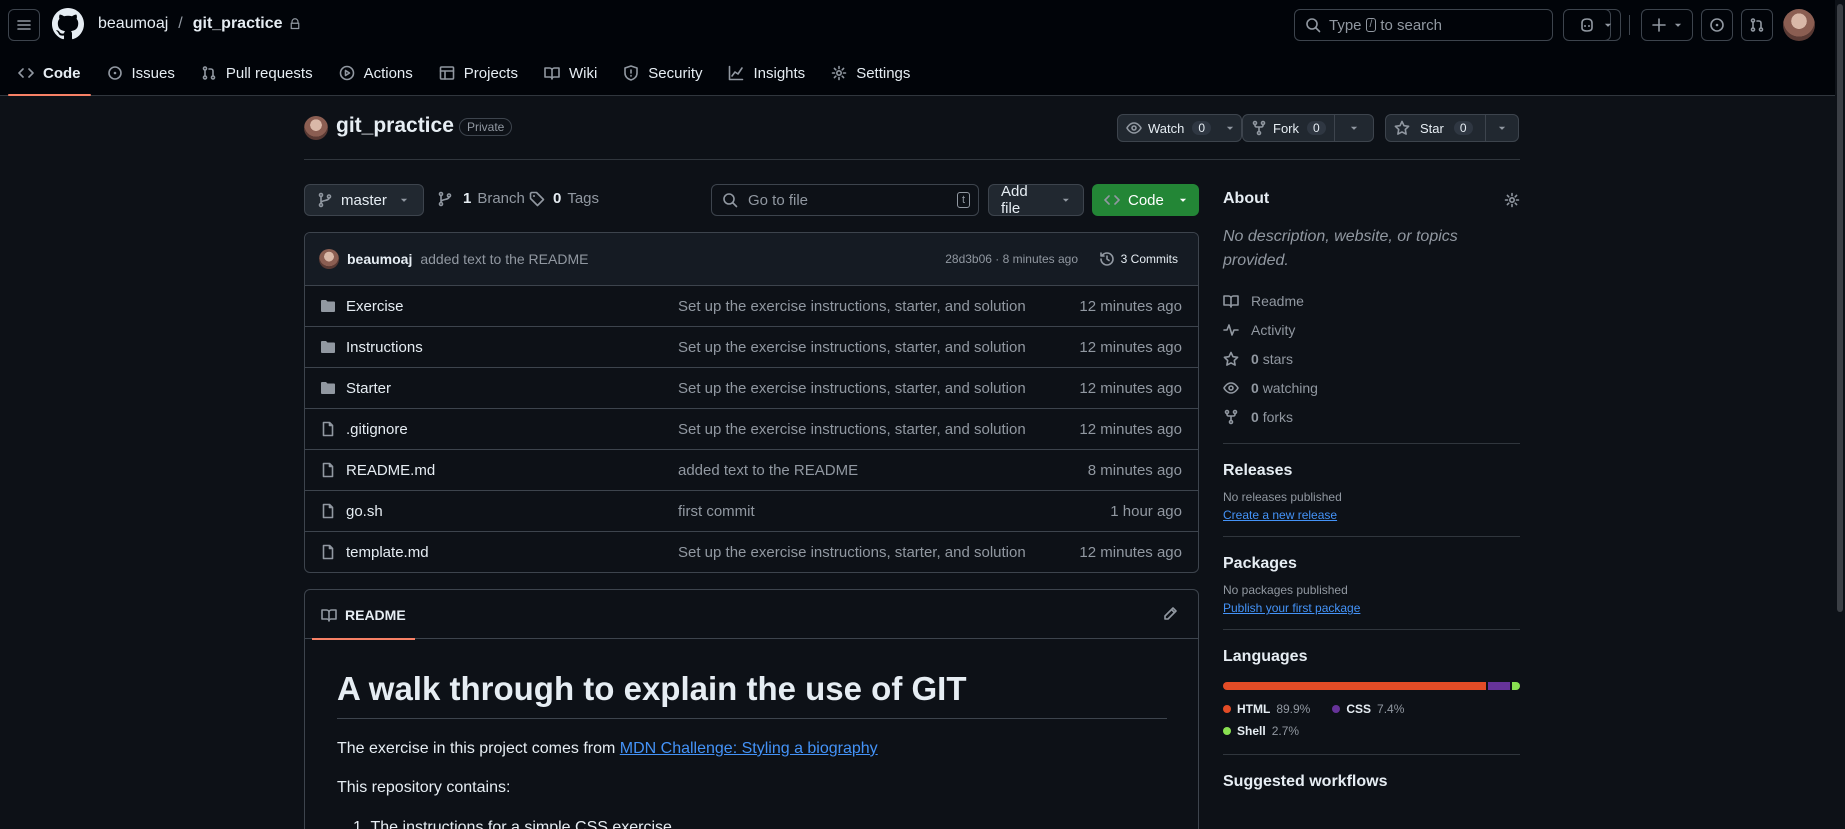  I want to click on file-commit-message: first commit, so click(716, 511).